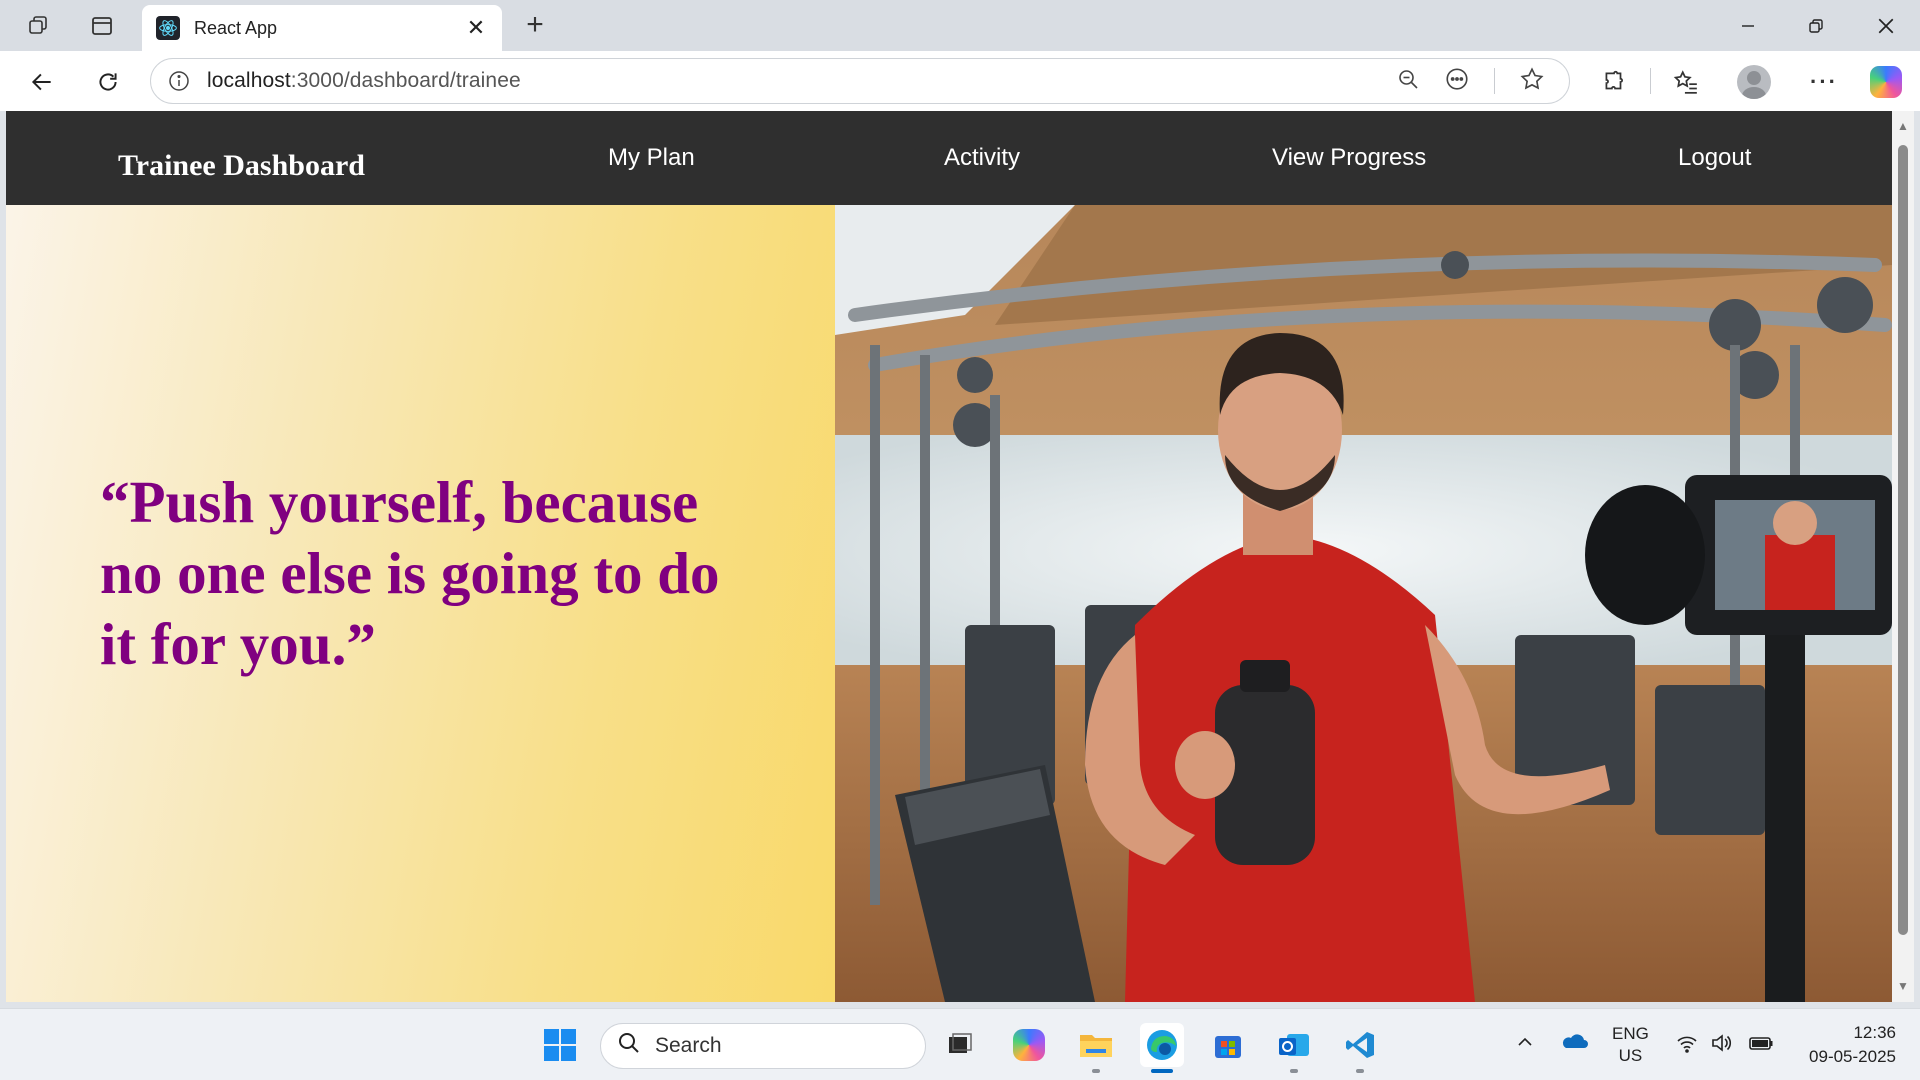 Image resolution: width=1920 pixels, height=1080 pixels. What do you see at coordinates (801, 81) in the screenshot?
I see `url-text: localhost:3000/dashboard/trainee` at bounding box center [801, 81].